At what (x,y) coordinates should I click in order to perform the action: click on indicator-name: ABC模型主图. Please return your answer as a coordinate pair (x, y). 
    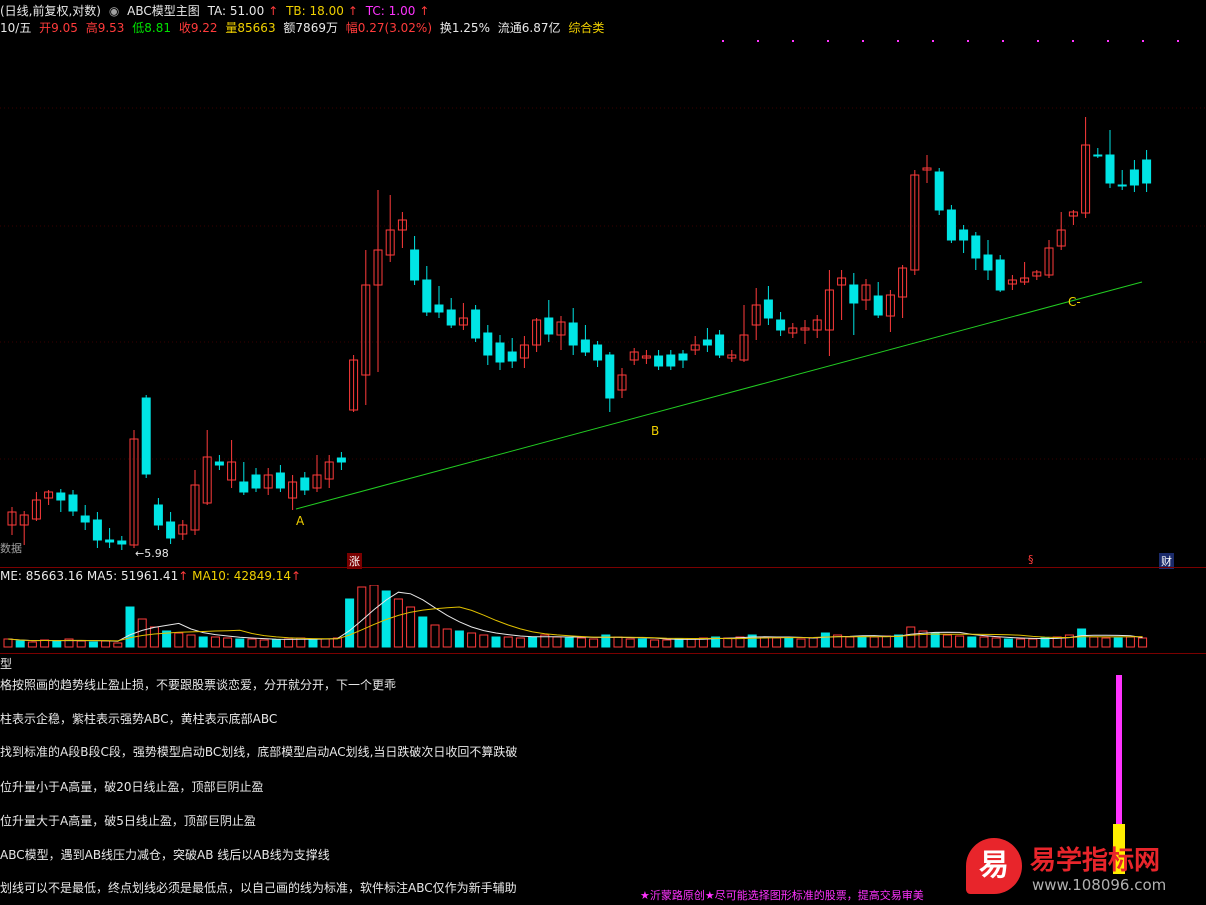
    Looking at the image, I should click on (163, 11).